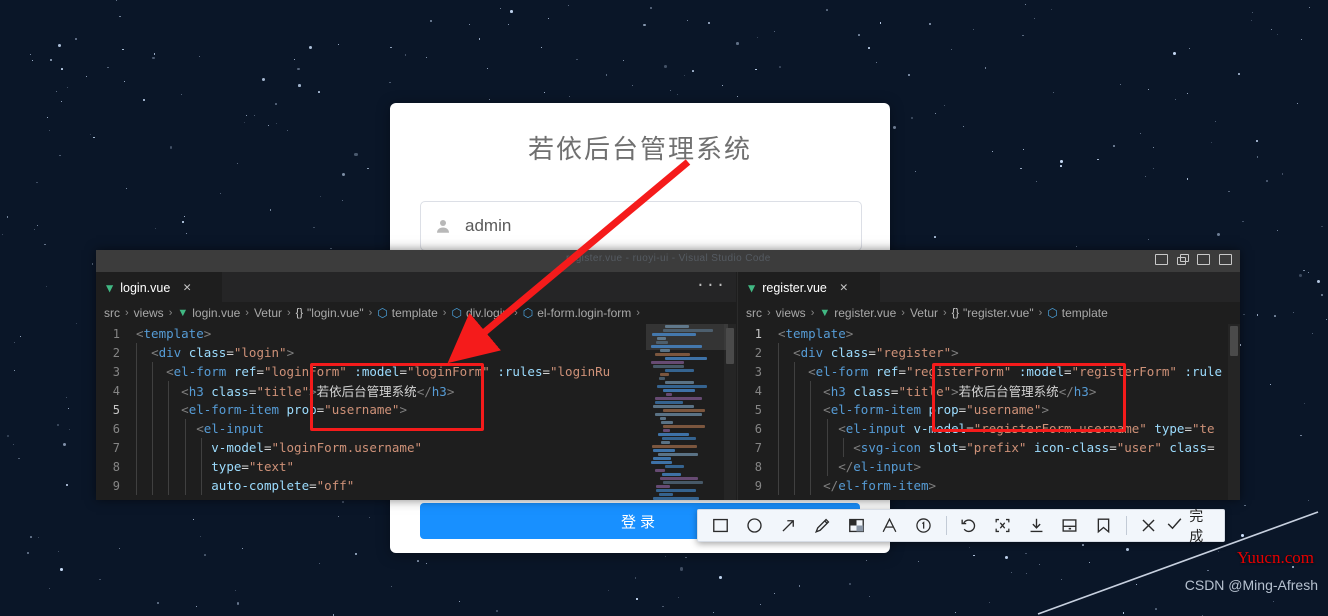 This screenshot has width=1328, height=616. What do you see at coordinates (1225, 259) in the screenshot?
I see `close-button` at bounding box center [1225, 259].